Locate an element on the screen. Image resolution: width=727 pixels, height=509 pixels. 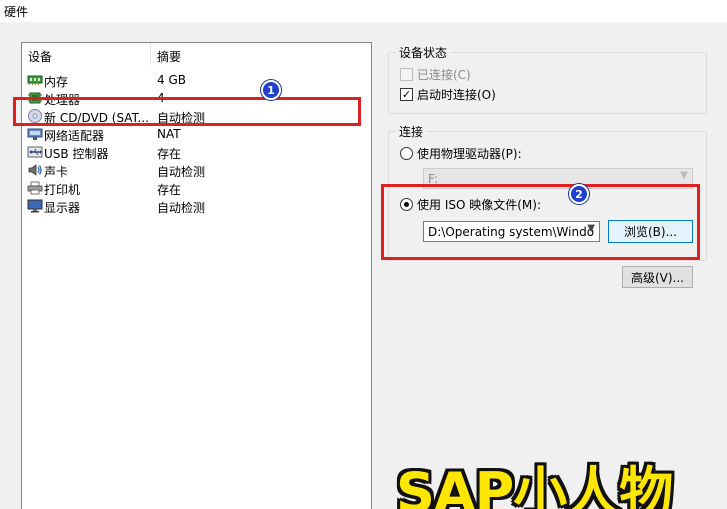
device-summary: 4 is located at coordinates (161, 98).